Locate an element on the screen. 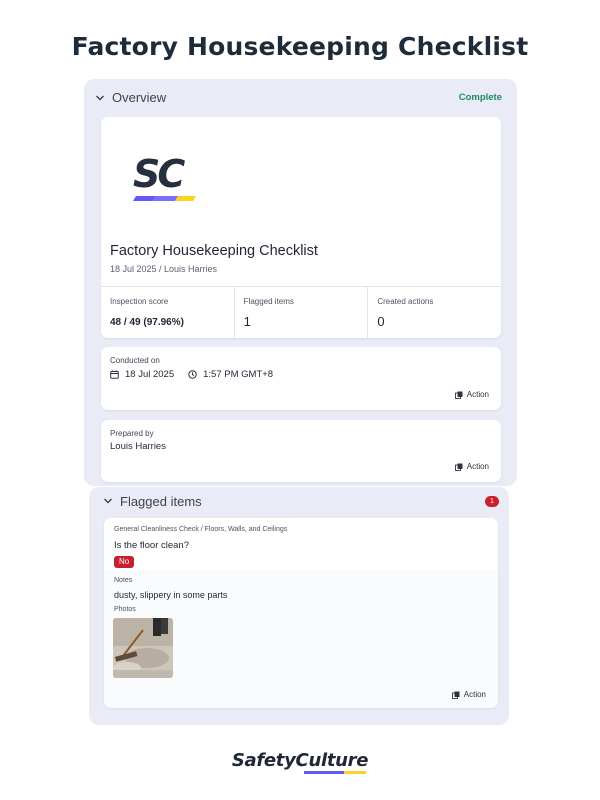 The height and width of the screenshot is (800, 600). notes-label: Notes is located at coordinates (123, 580).